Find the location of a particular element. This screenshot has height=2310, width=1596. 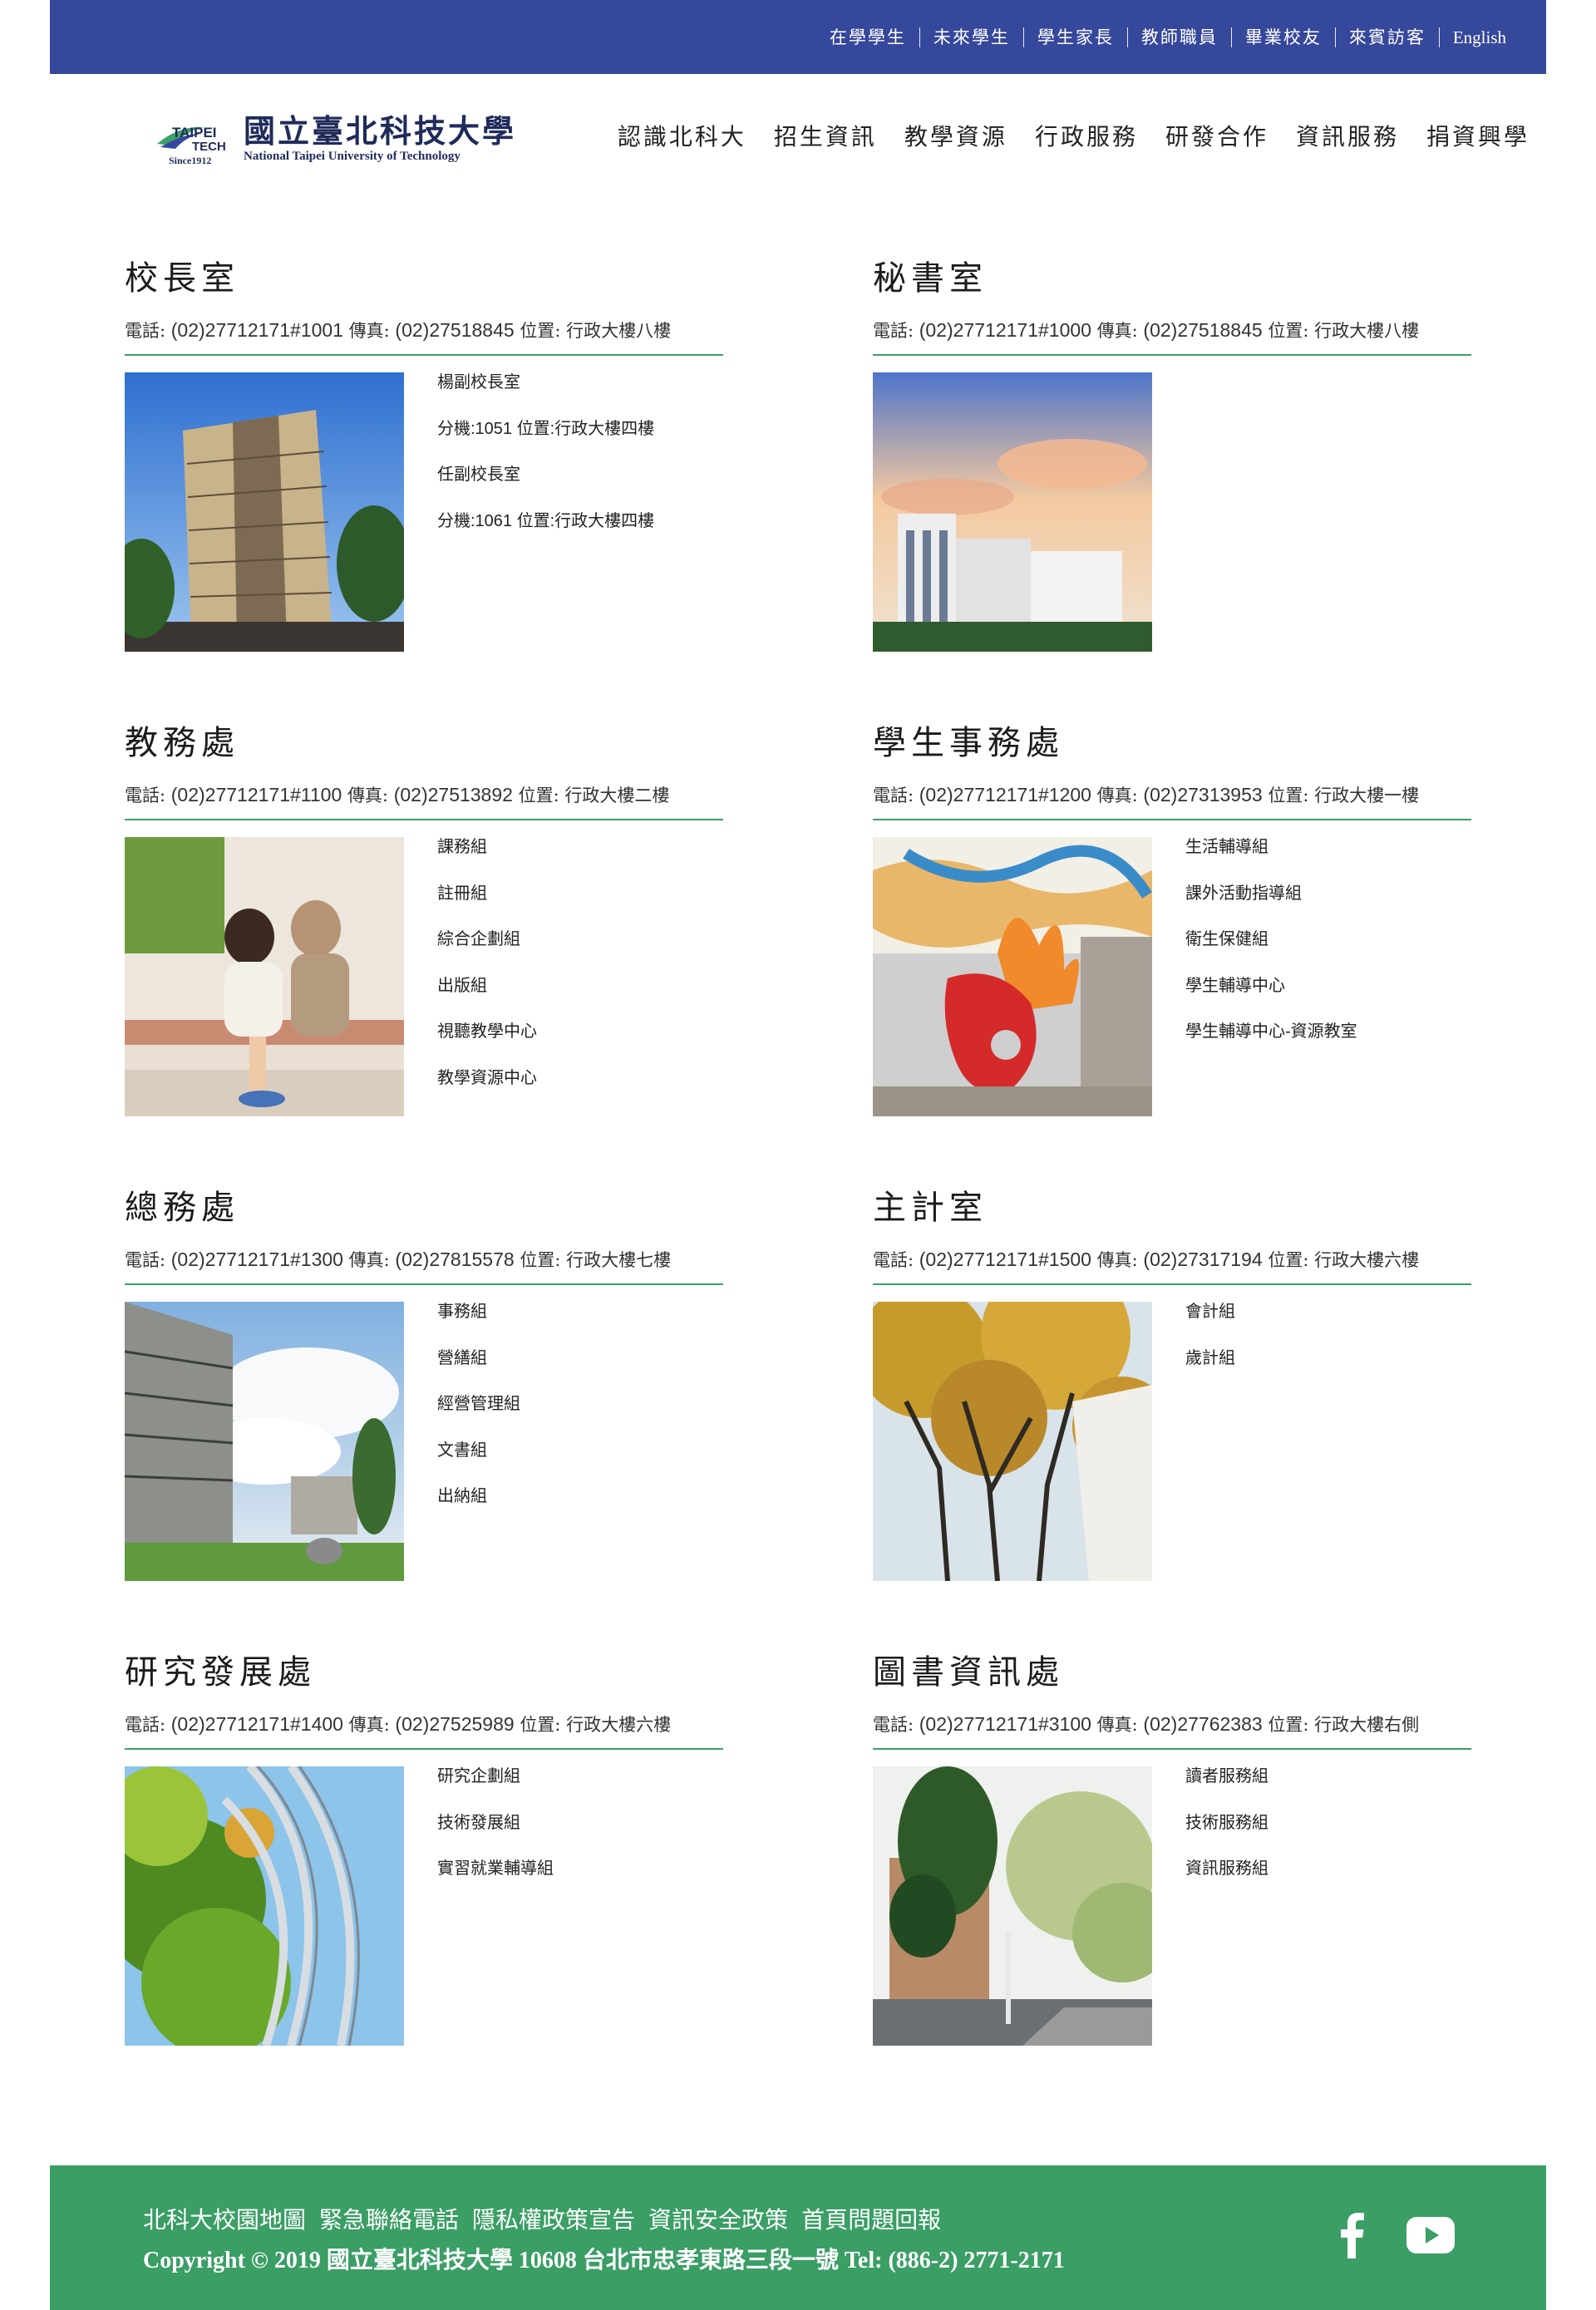

unit-link: 營繕組 is located at coordinates (479, 1358).